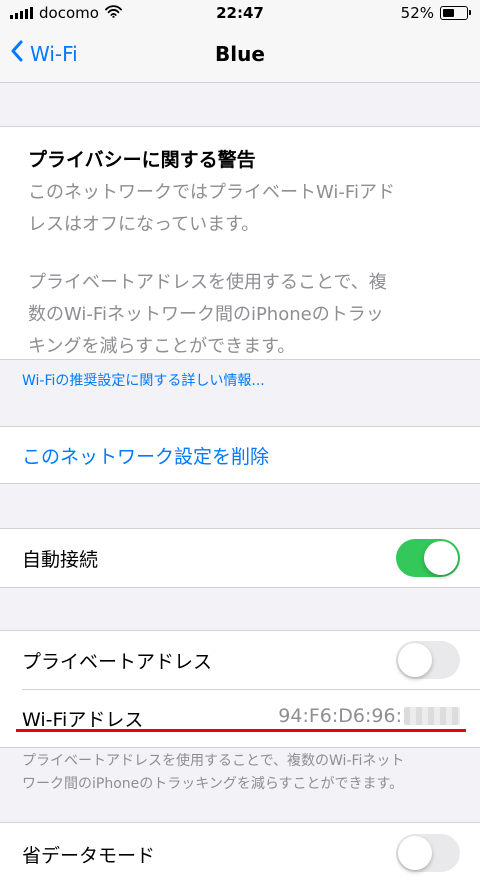 The width and height of the screenshot is (480, 883). What do you see at coordinates (432, 716) in the screenshot?
I see `redacted-mask` at bounding box center [432, 716].